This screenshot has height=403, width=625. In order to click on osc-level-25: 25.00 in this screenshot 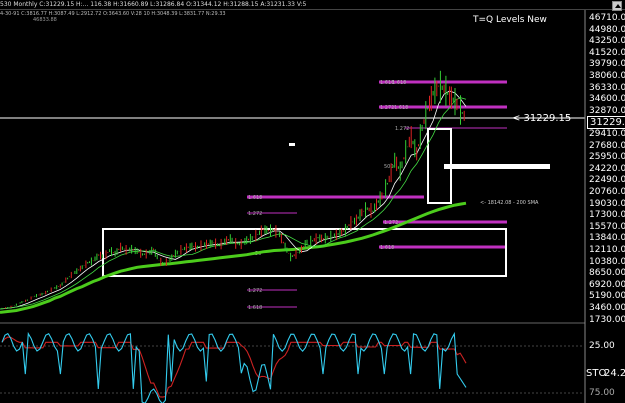, I will do `click(602, 346)`.